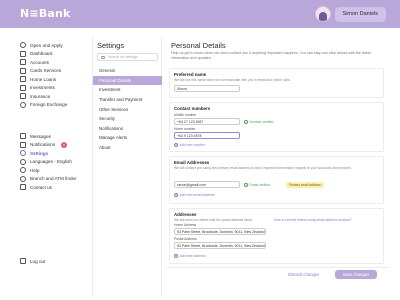 The width and height of the screenshot is (400, 300). What do you see at coordinates (278, 275) in the screenshot?
I see `form-actions: Discard changes Save changes` at bounding box center [278, 275].